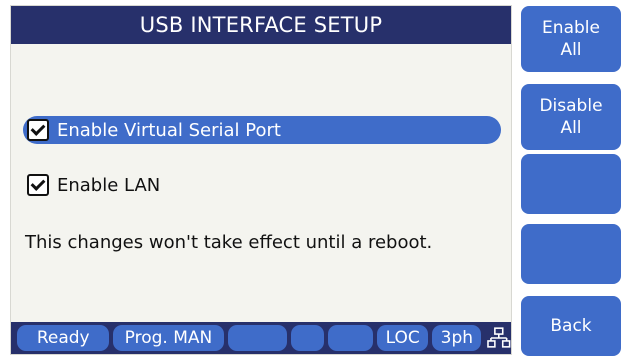 The width and height of the screenshot is (626, 362). What do you see at coordinates (571, 117) in the screenshot?
I see `disable-all-button: Disable All` at bounding box center [571, 117].